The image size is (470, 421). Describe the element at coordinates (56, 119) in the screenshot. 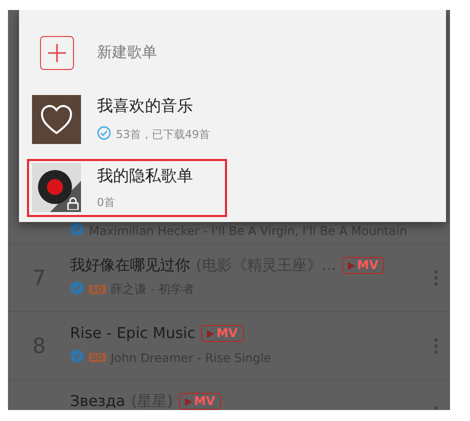

I see `heart-cover` at that location.